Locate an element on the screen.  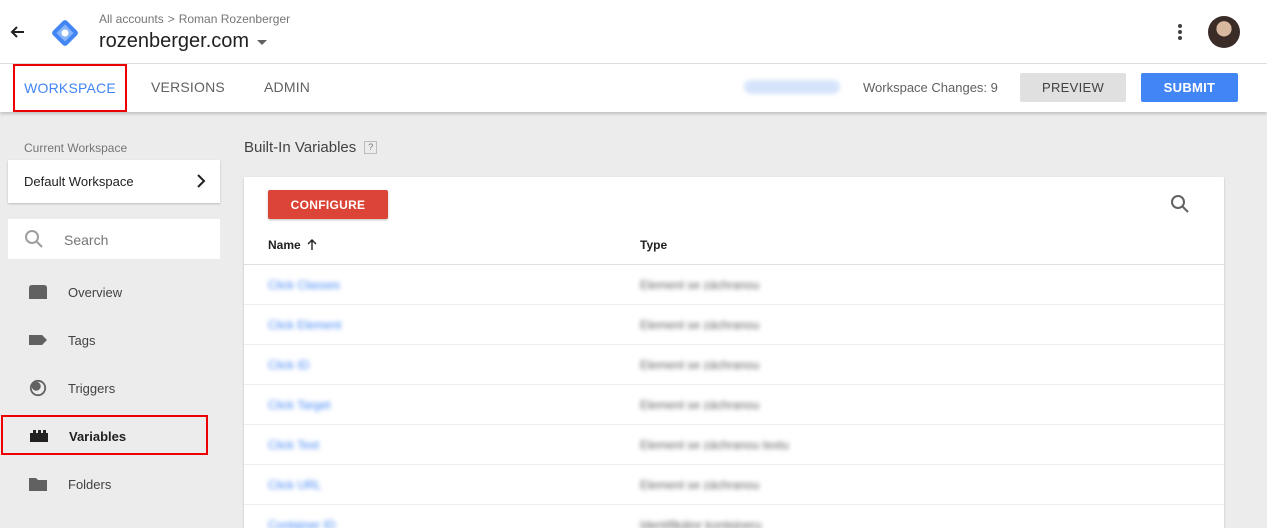
table-row: Click Classes Element se záchranou is located at coordinates (734, 285).